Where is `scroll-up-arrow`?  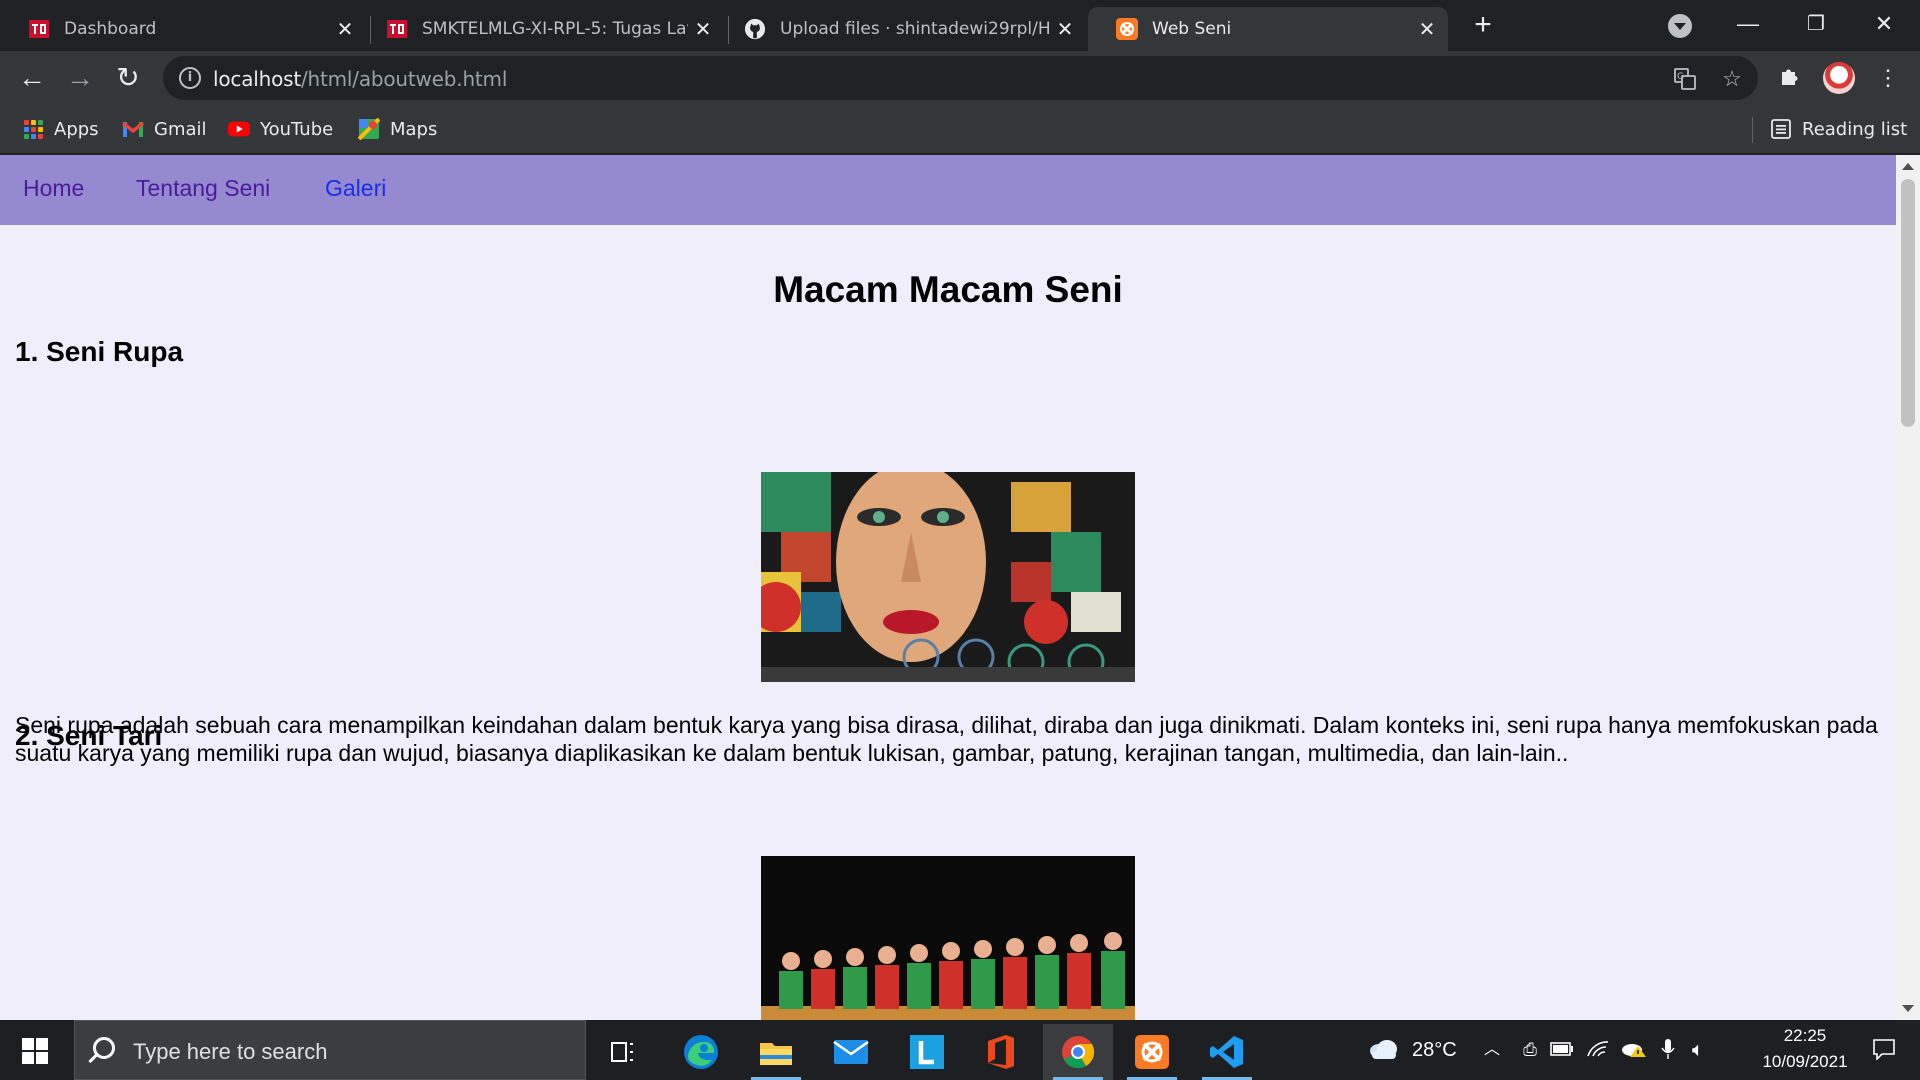 scroll-up-arrow is located at coordinates (1908, 166).